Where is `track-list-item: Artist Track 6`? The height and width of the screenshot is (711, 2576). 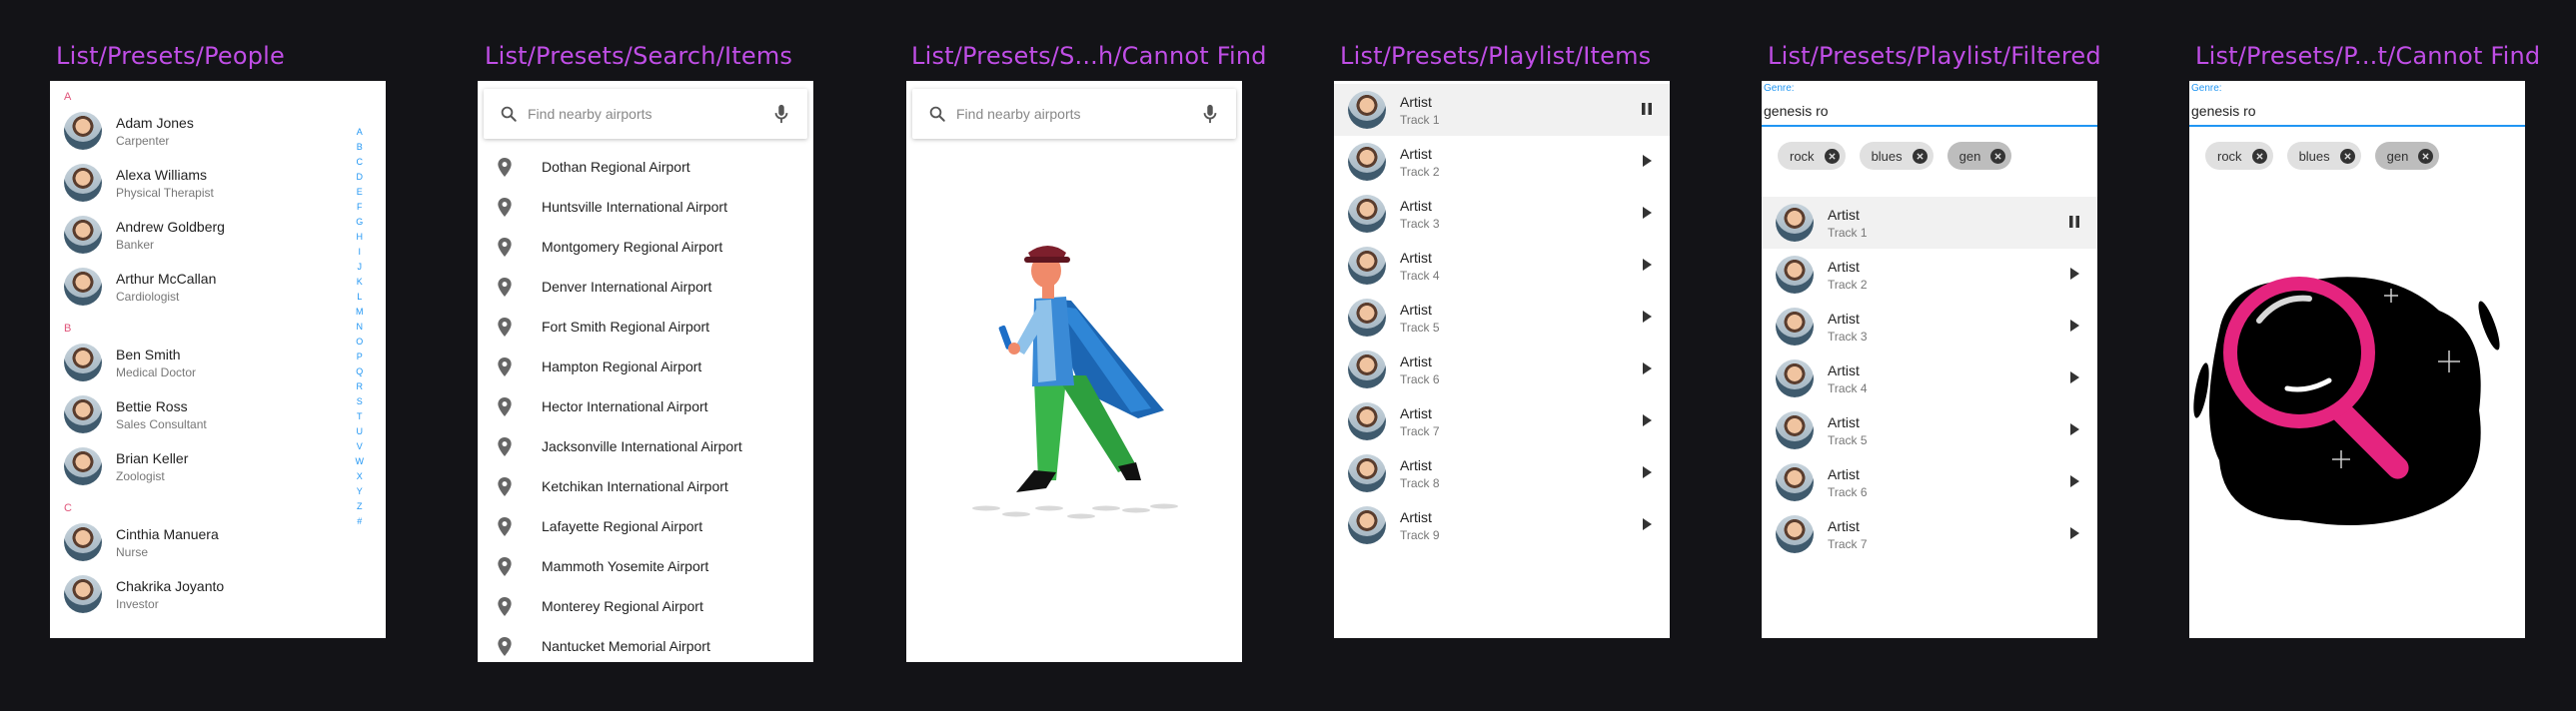
track-list-item: Artist Track 6 is located at coordinates (1502, 369).